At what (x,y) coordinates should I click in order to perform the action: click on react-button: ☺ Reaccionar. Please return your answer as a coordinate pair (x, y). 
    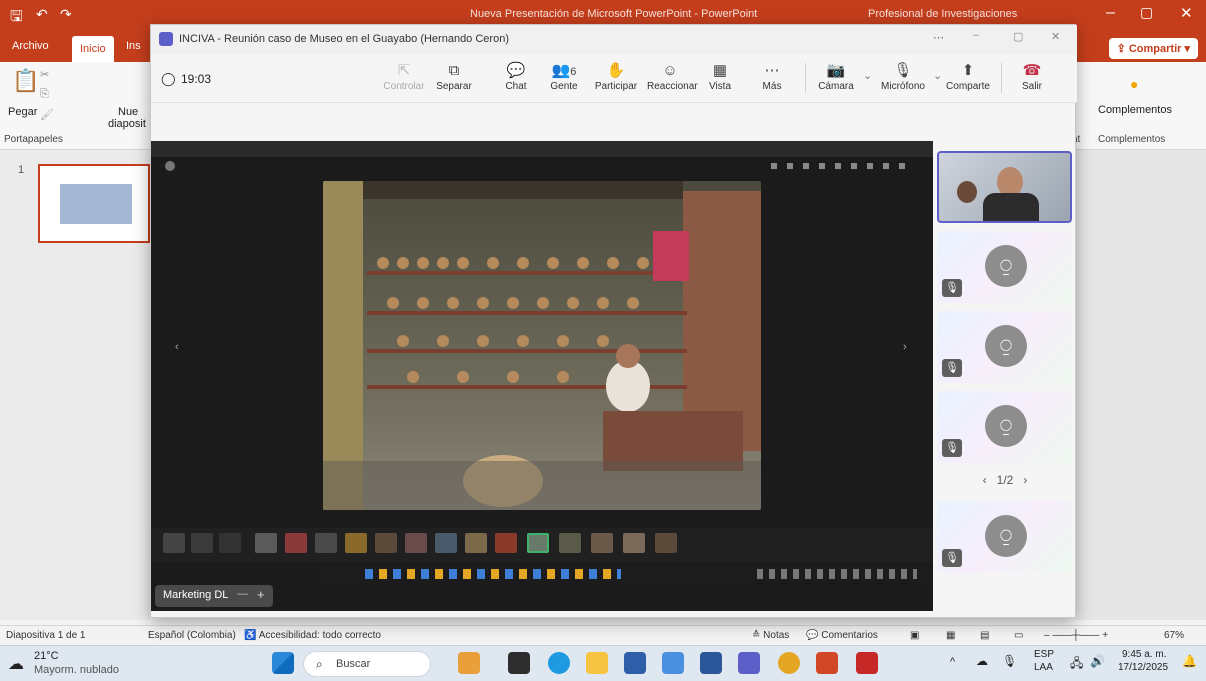
    Looking at the image, I should click on (672, 76).